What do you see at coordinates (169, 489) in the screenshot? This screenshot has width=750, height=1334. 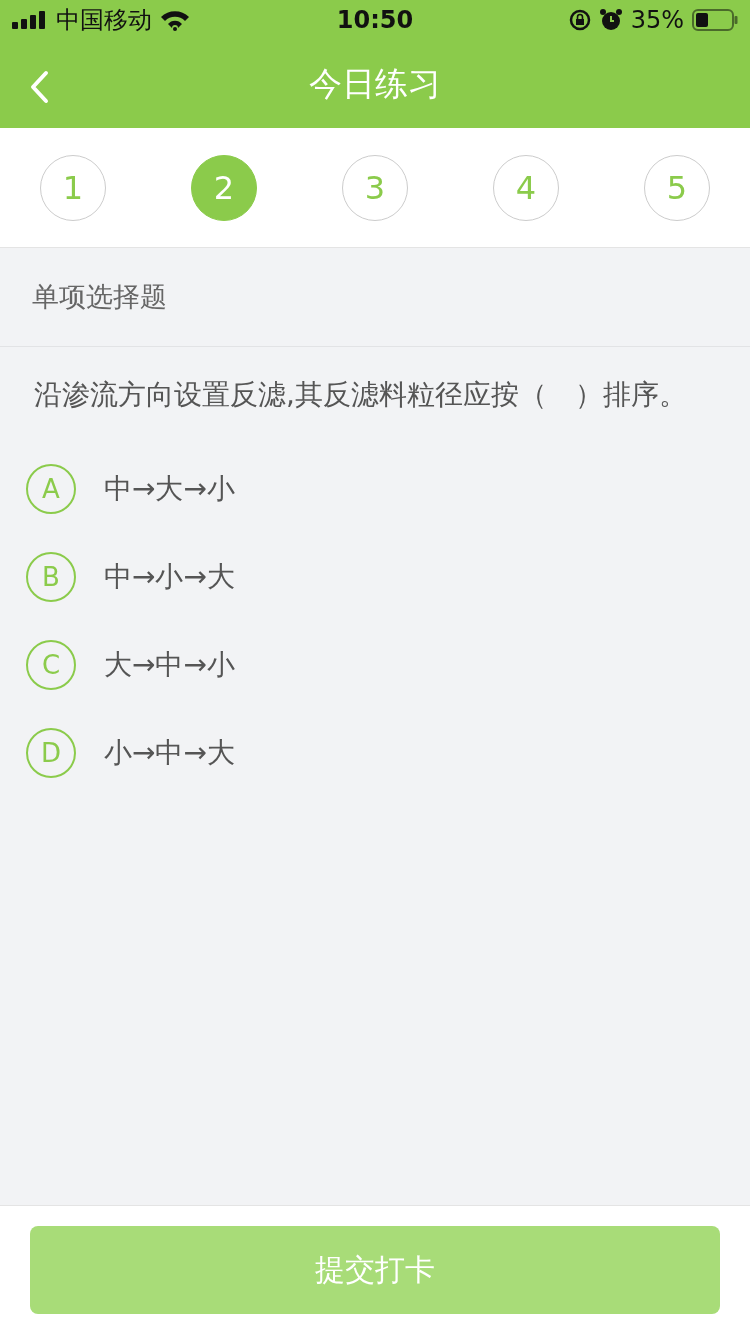 I see `option-text: 中→大→小` at bounding box center [169, 489].